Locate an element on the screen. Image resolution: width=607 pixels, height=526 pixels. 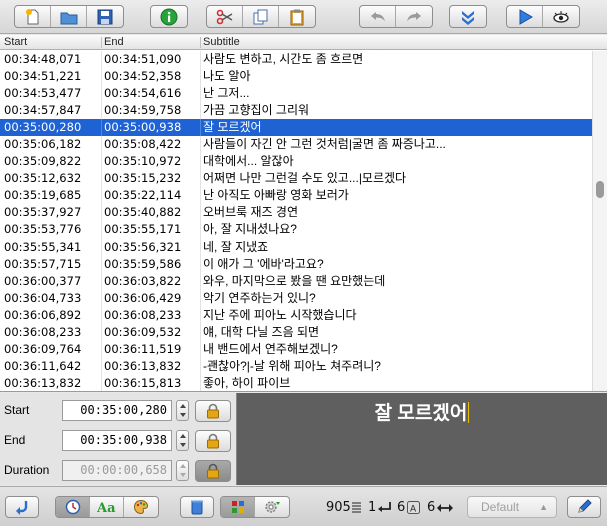
cell-end-time: 00:35:59,586 is located at coordinates (143, 263).